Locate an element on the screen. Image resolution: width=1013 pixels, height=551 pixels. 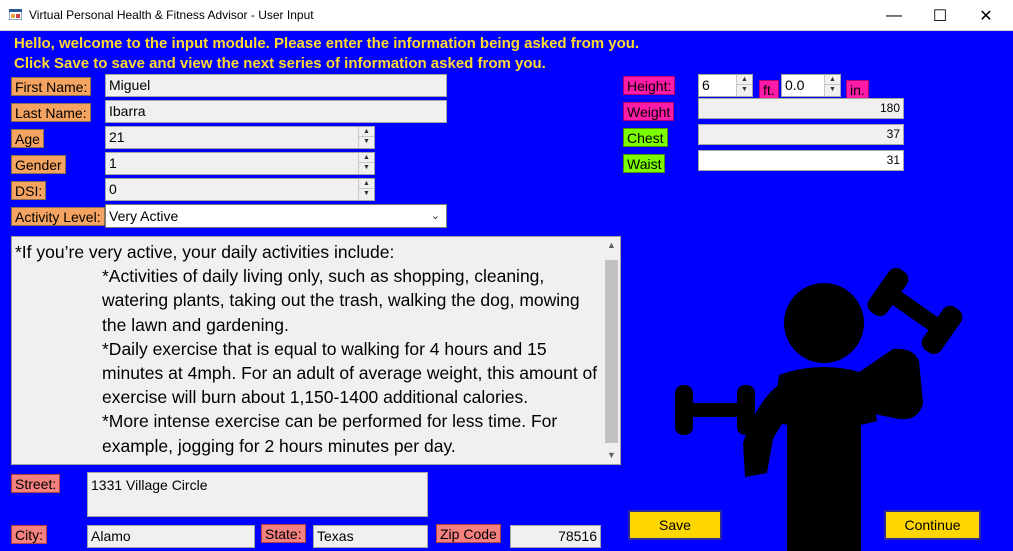
maximize-button: ☐ is located at coordinates (940, 15).